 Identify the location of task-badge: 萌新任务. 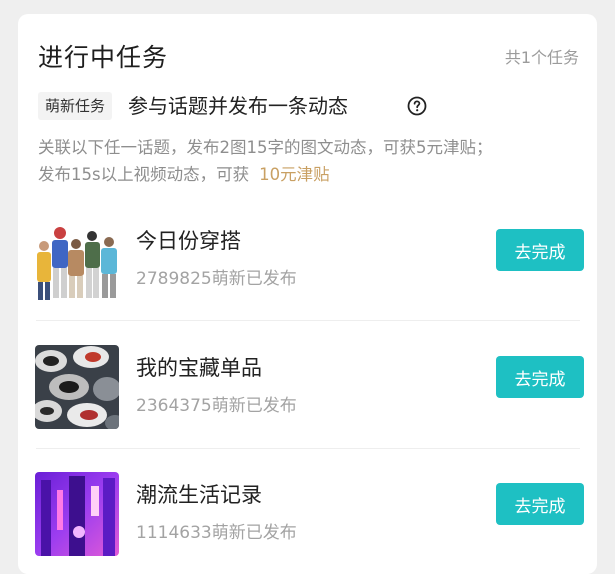
(75, 106).